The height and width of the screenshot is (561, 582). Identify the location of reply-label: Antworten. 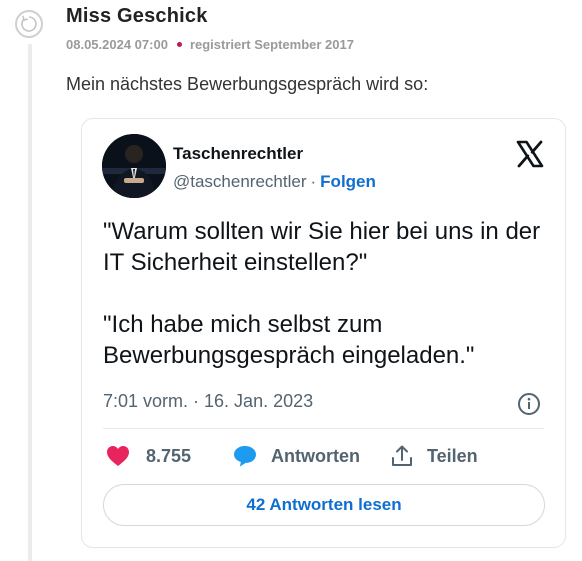
(315, 455).